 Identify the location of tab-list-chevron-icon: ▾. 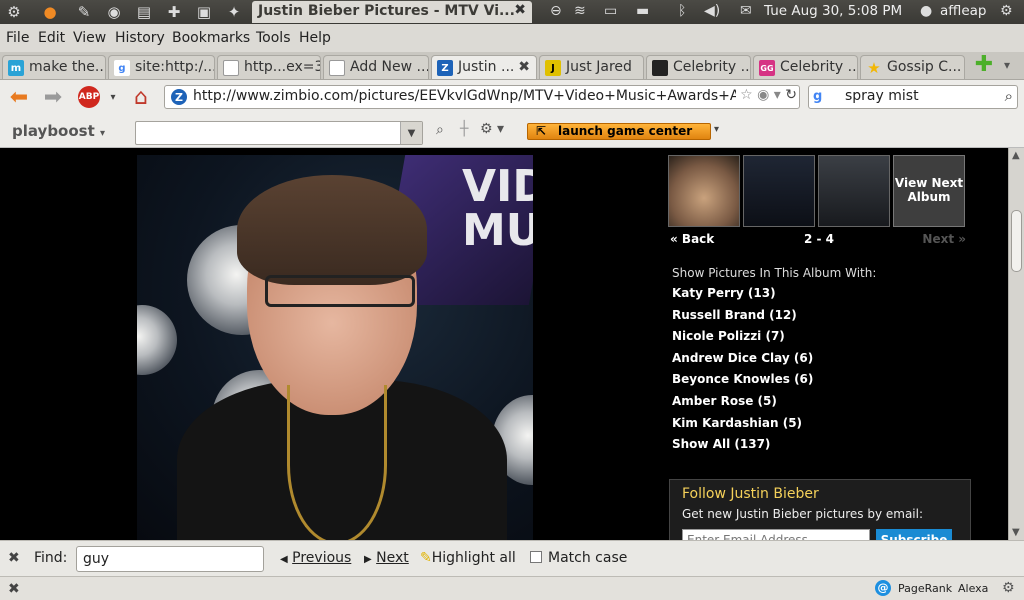
(1007, 65).